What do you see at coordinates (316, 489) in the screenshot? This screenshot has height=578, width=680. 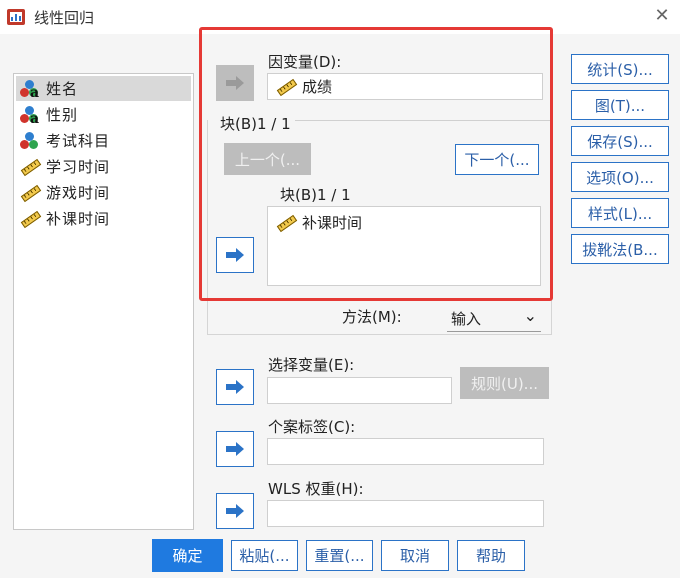 I see `wls-weight-label: WLS 权重(H):` at bounding box center [316, 489].